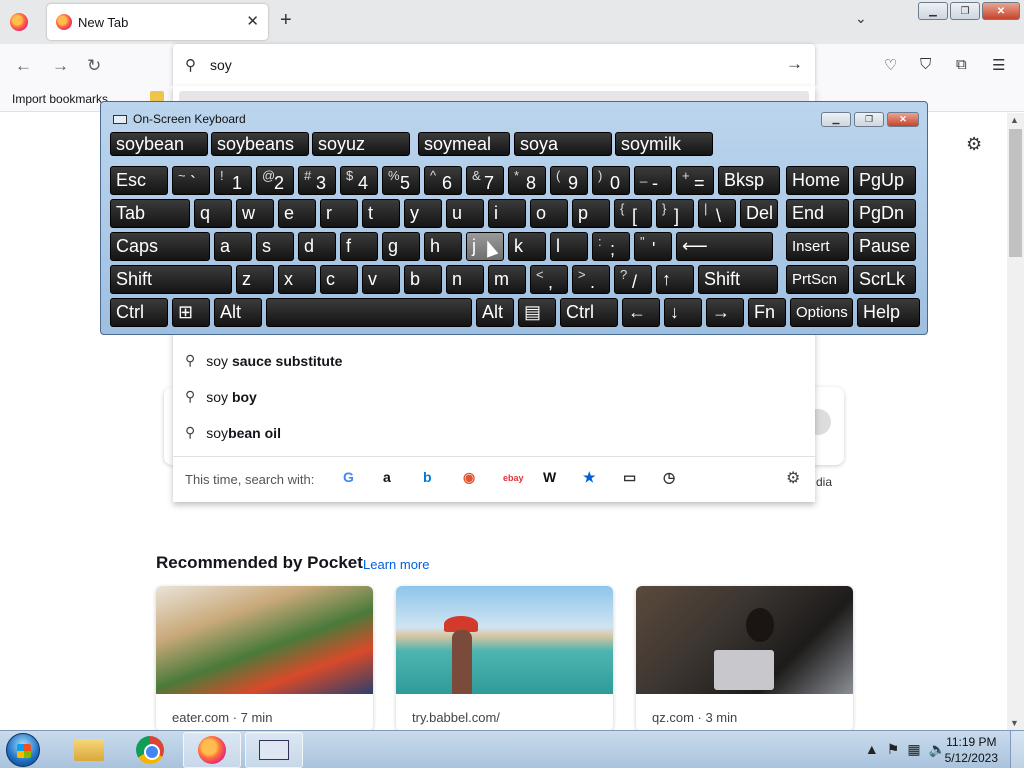 This screenshot has height=768, width=1024. Describe the element at coordinates (1014, 723) in the screenshot. I see `scroll-down-icon: ▼` at that location.